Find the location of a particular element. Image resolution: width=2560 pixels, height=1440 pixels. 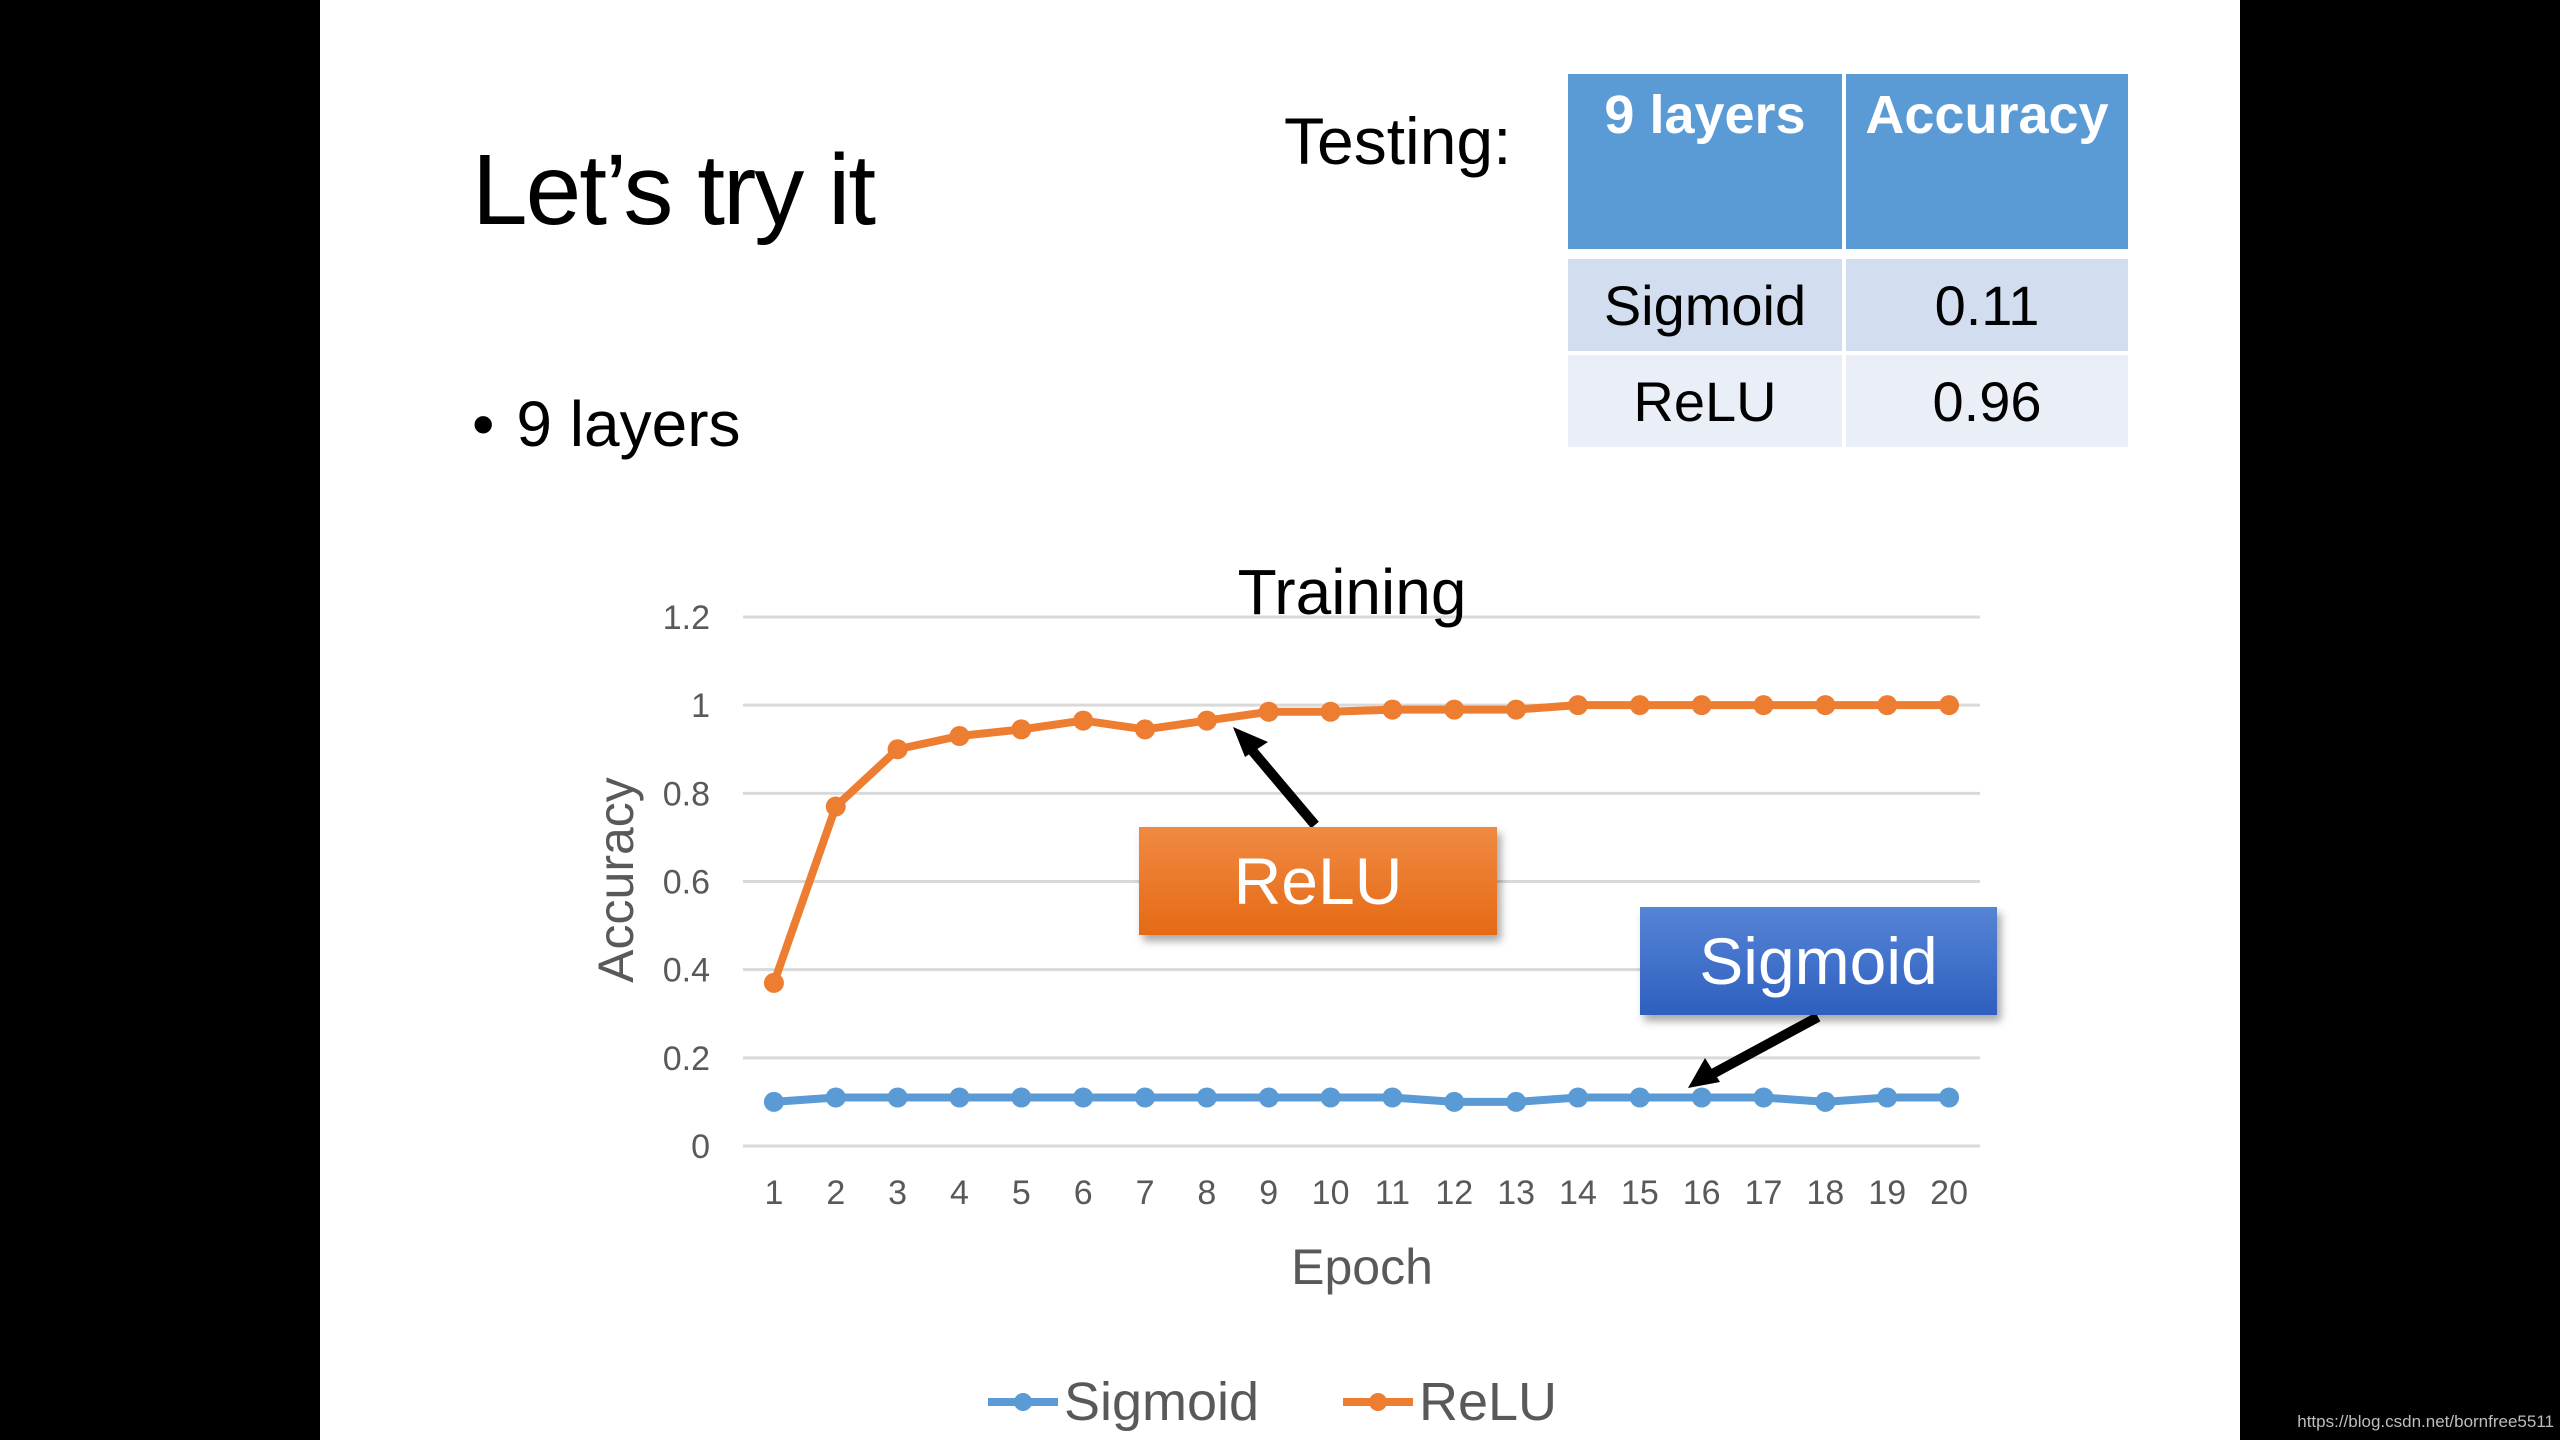

legend-item-relu: ReLU is located at coordinates (1450, 1402).